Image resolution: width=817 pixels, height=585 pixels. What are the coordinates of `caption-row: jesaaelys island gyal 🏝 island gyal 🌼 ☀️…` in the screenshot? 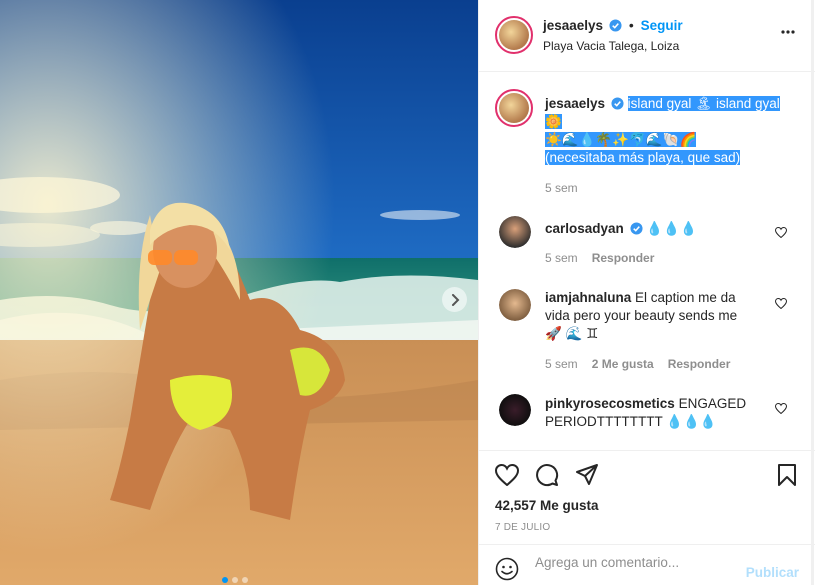 It's located at (647, 138).